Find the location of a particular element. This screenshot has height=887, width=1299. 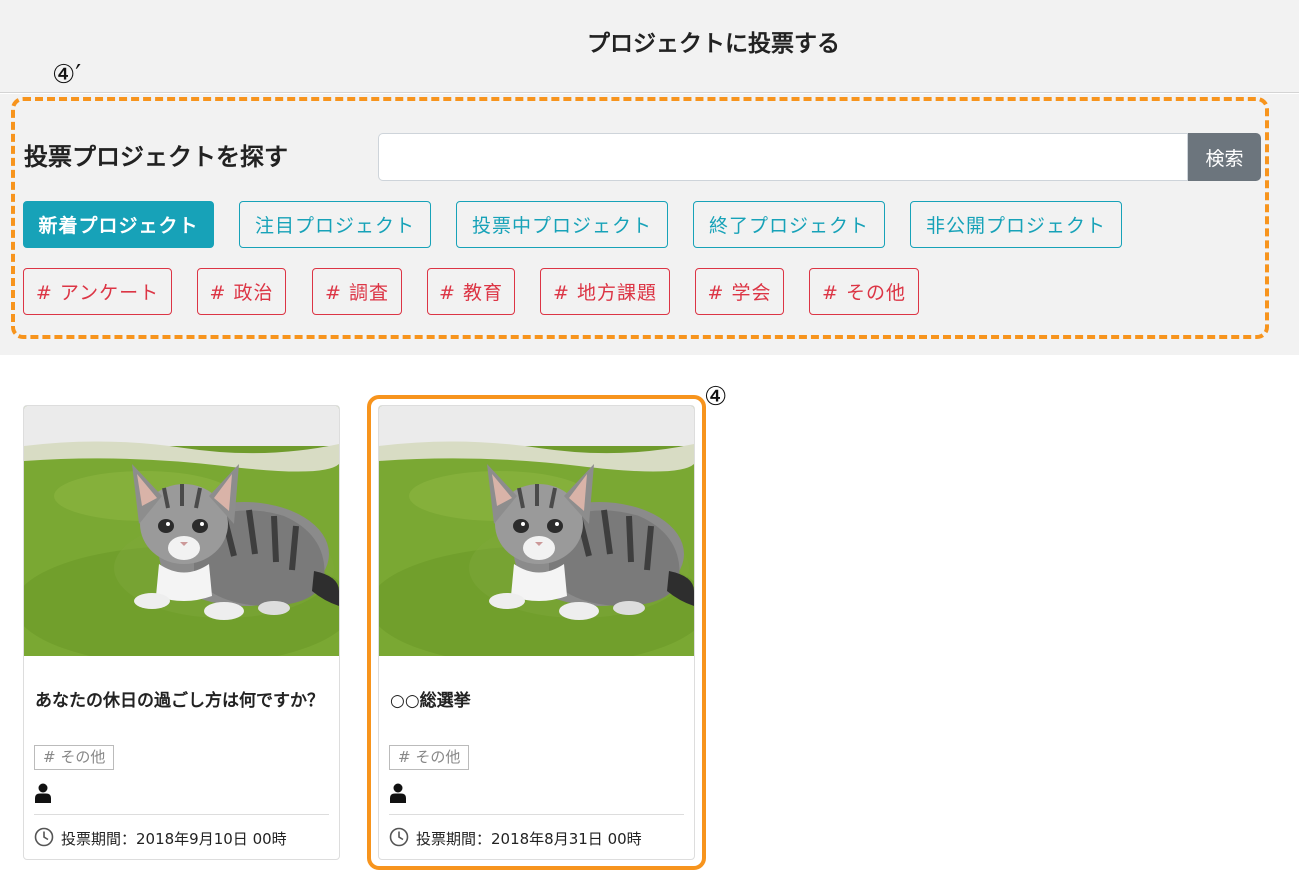

annotation-marker-card: ④ is located at coordinates (716, 397).